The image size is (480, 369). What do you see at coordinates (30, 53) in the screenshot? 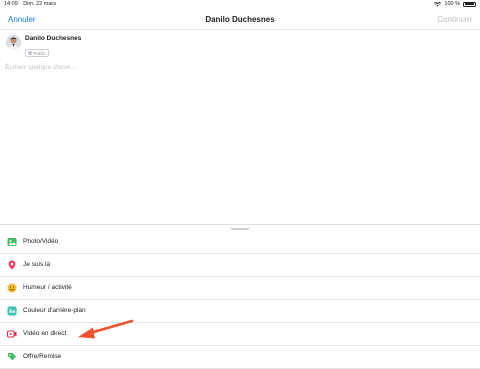
I see `globe-icon` at bounding box center [30, 53].